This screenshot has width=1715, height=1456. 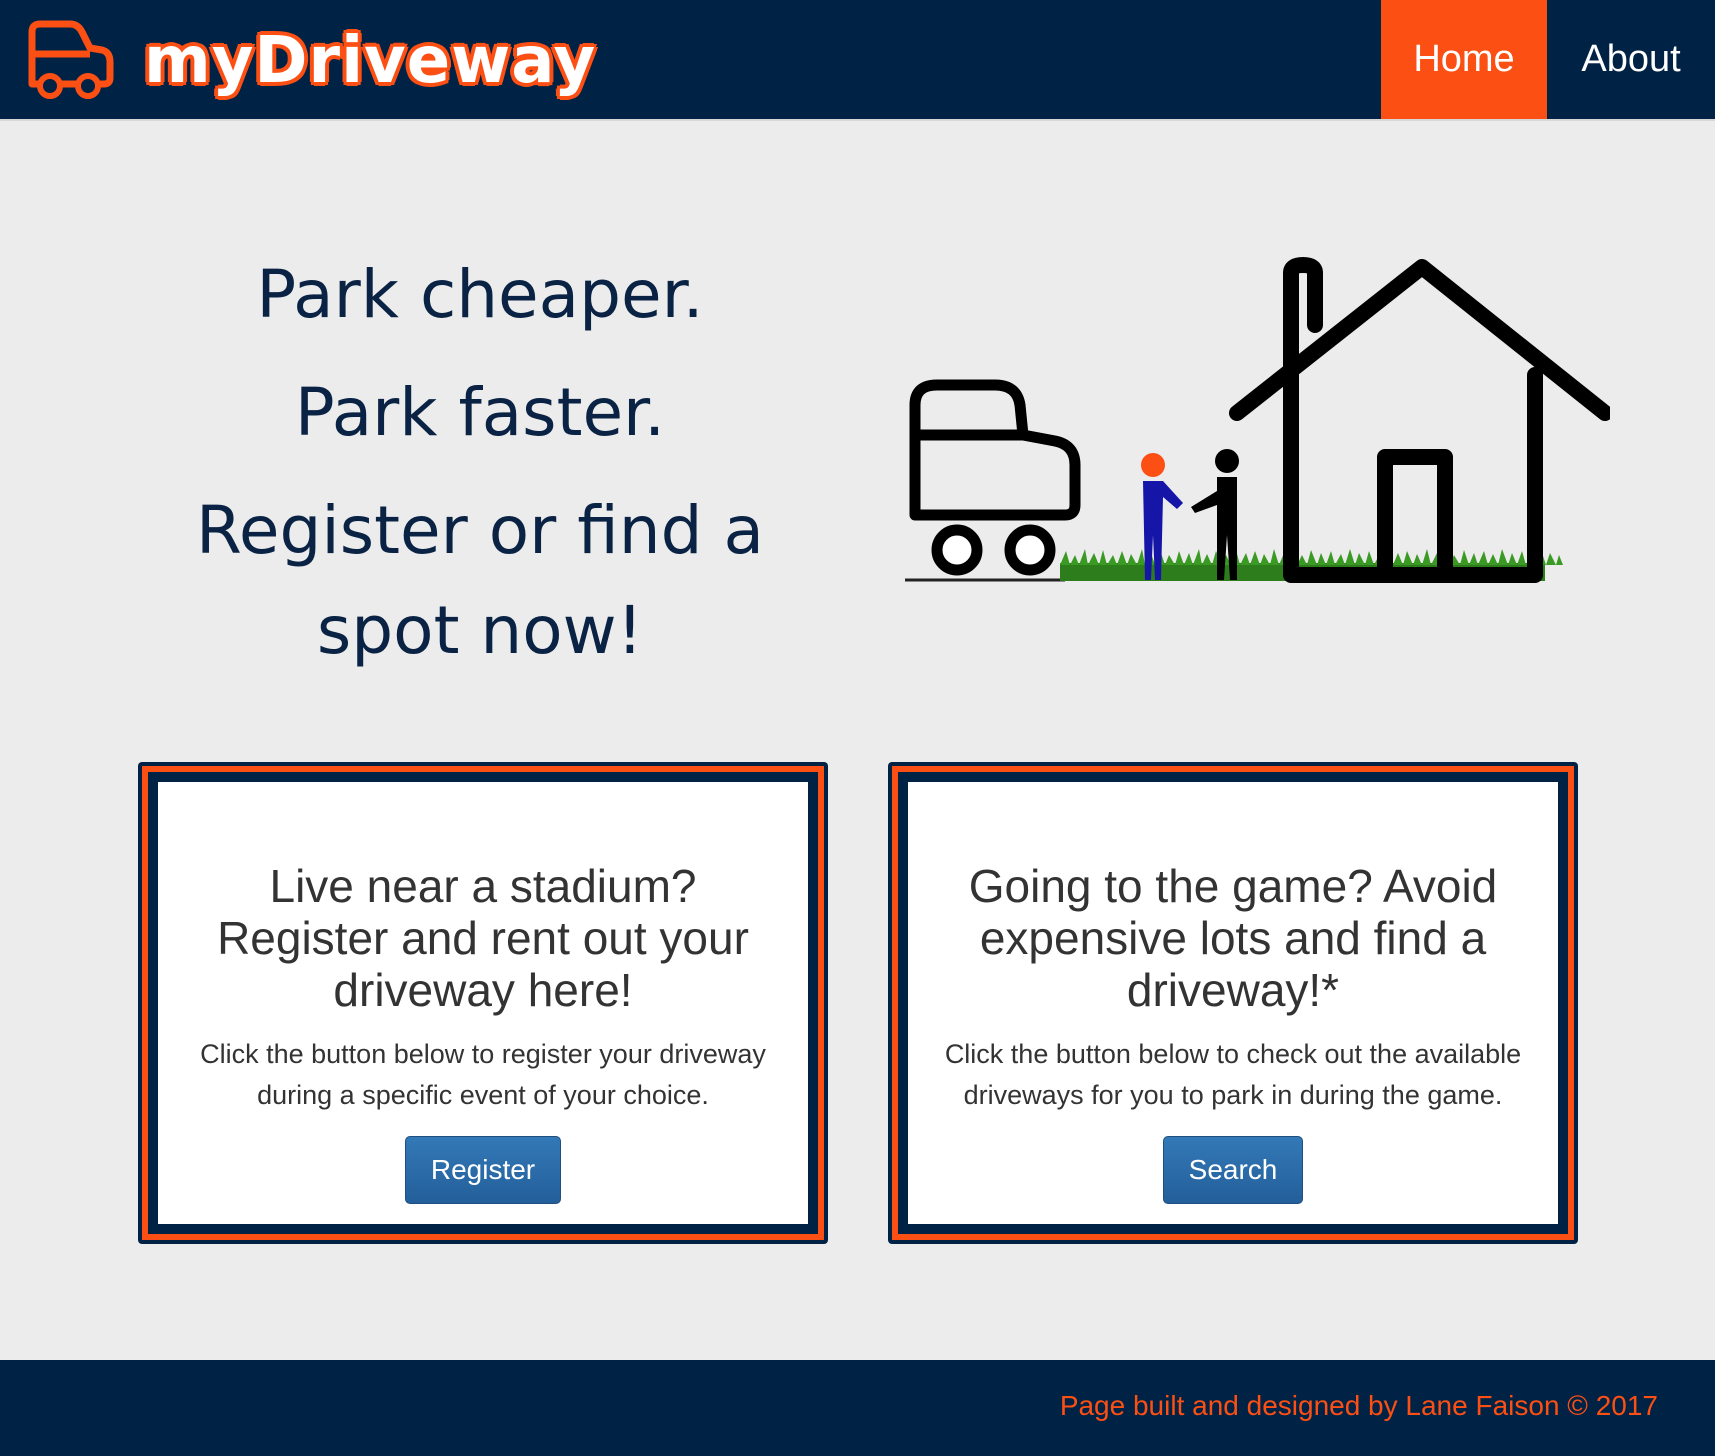 I want to click on nav-home-link: Home, so click(x=1464, y=59).